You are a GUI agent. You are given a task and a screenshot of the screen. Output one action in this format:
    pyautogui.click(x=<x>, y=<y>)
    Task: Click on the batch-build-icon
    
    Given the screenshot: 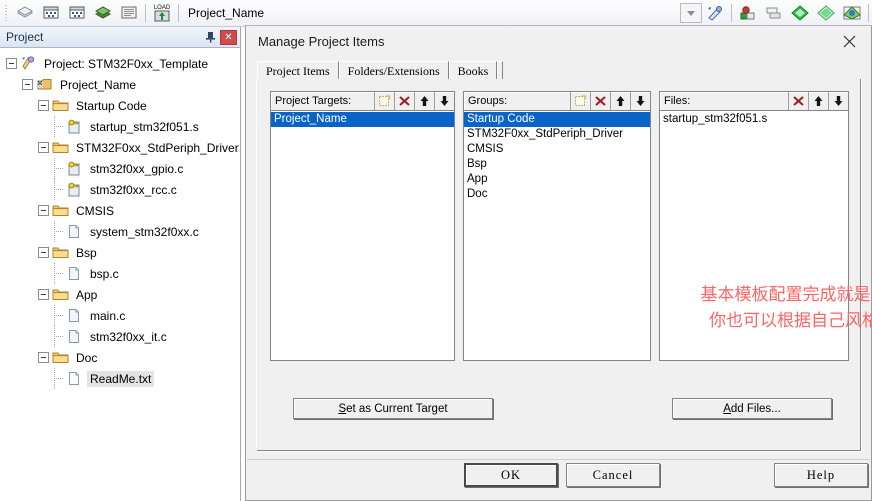 What is the action you would take?
    pyautogui.click(x=51, y=13)
    